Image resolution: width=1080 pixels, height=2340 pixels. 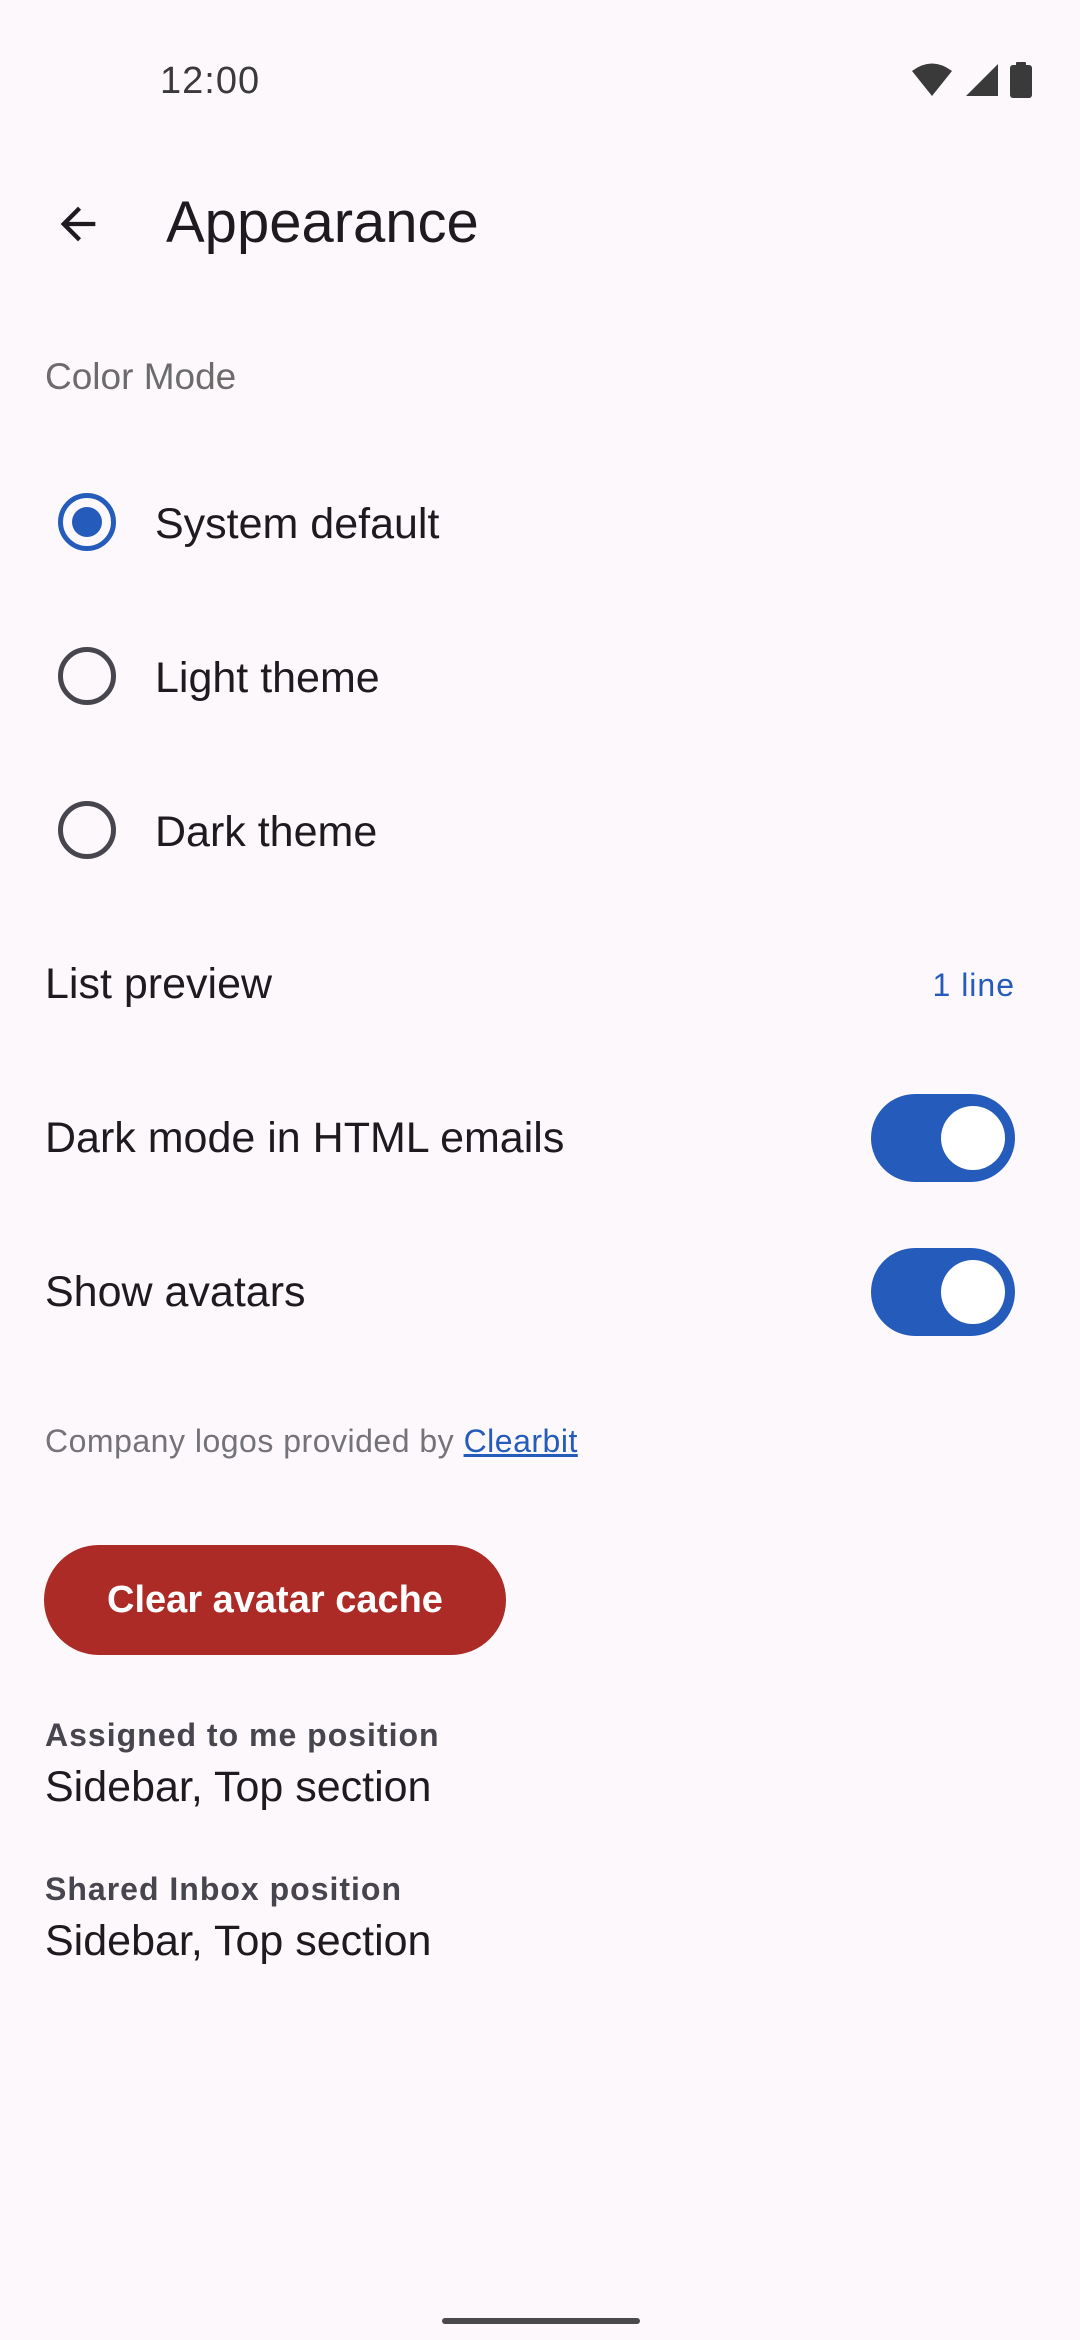 What do you see at coordinates (540, 984) in the screenshot?
I see `list-preview-setting: List preview 1 line` at bounding box center [540, 984].